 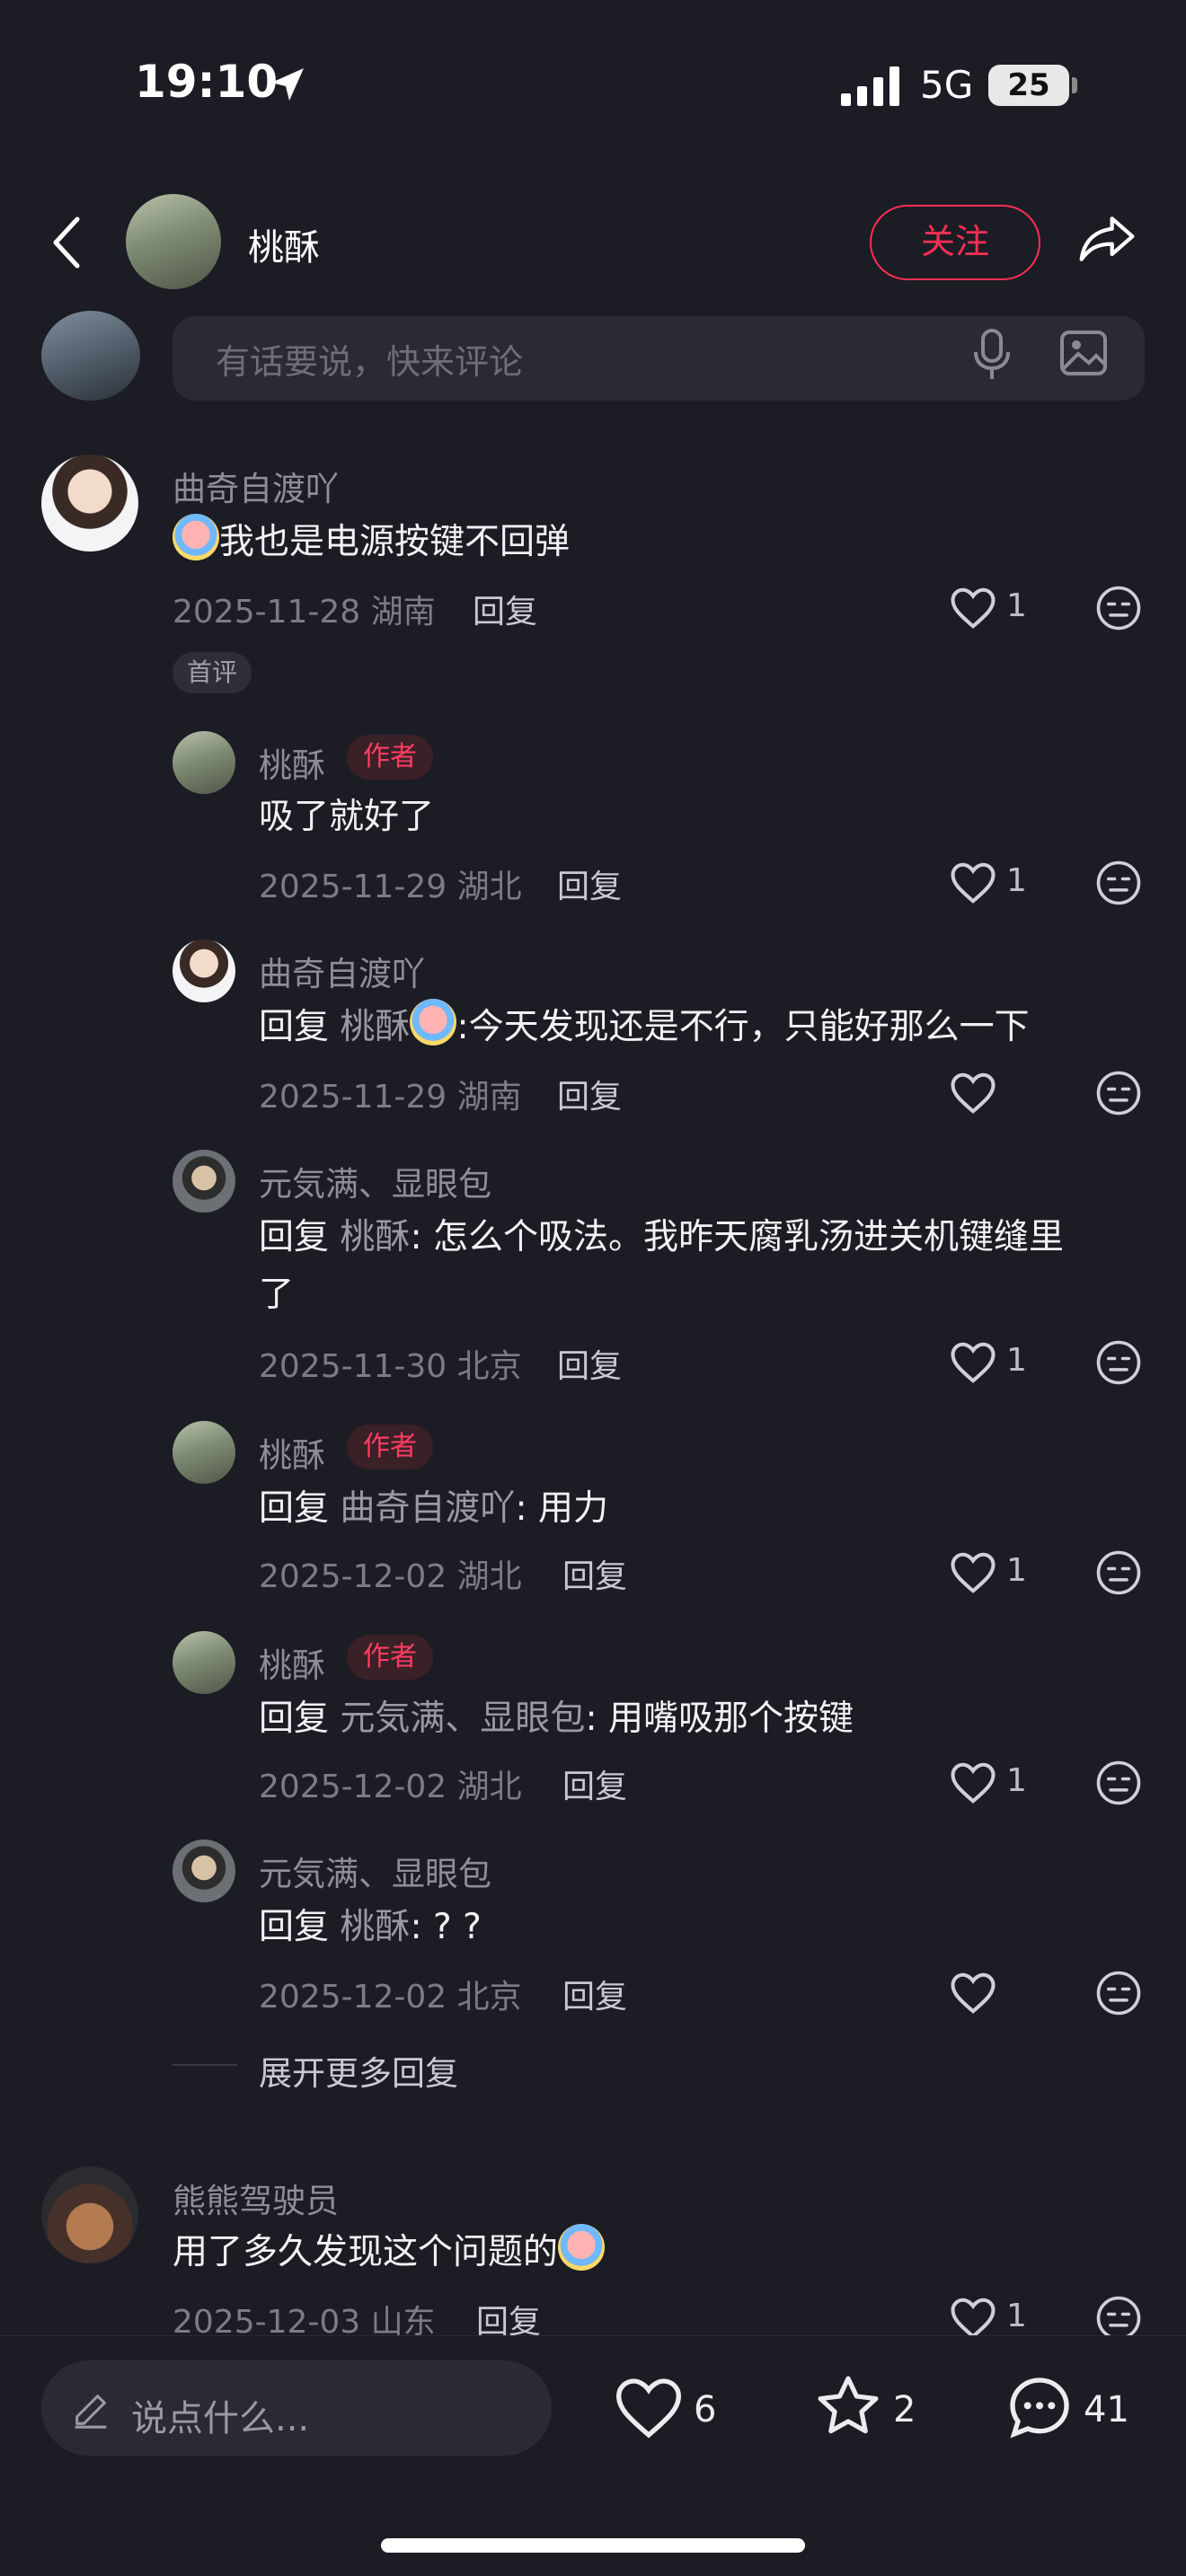 I want to click on reply-text: 回复 曲奇自渡吖: 用力, so click(x=433, y=1508).